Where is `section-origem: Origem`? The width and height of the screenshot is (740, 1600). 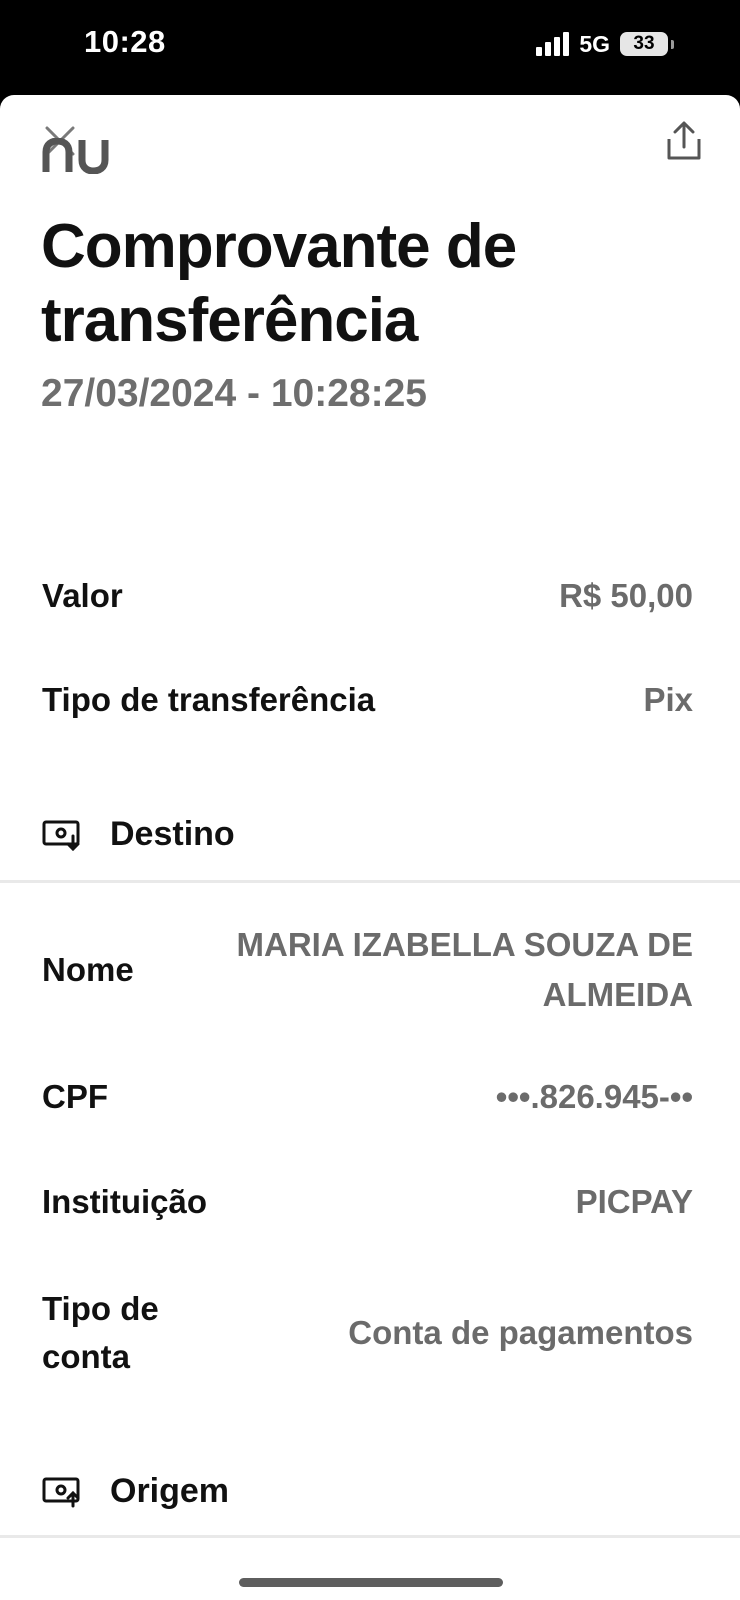 section-origem: Origem is located at coordinates (135, 1491).